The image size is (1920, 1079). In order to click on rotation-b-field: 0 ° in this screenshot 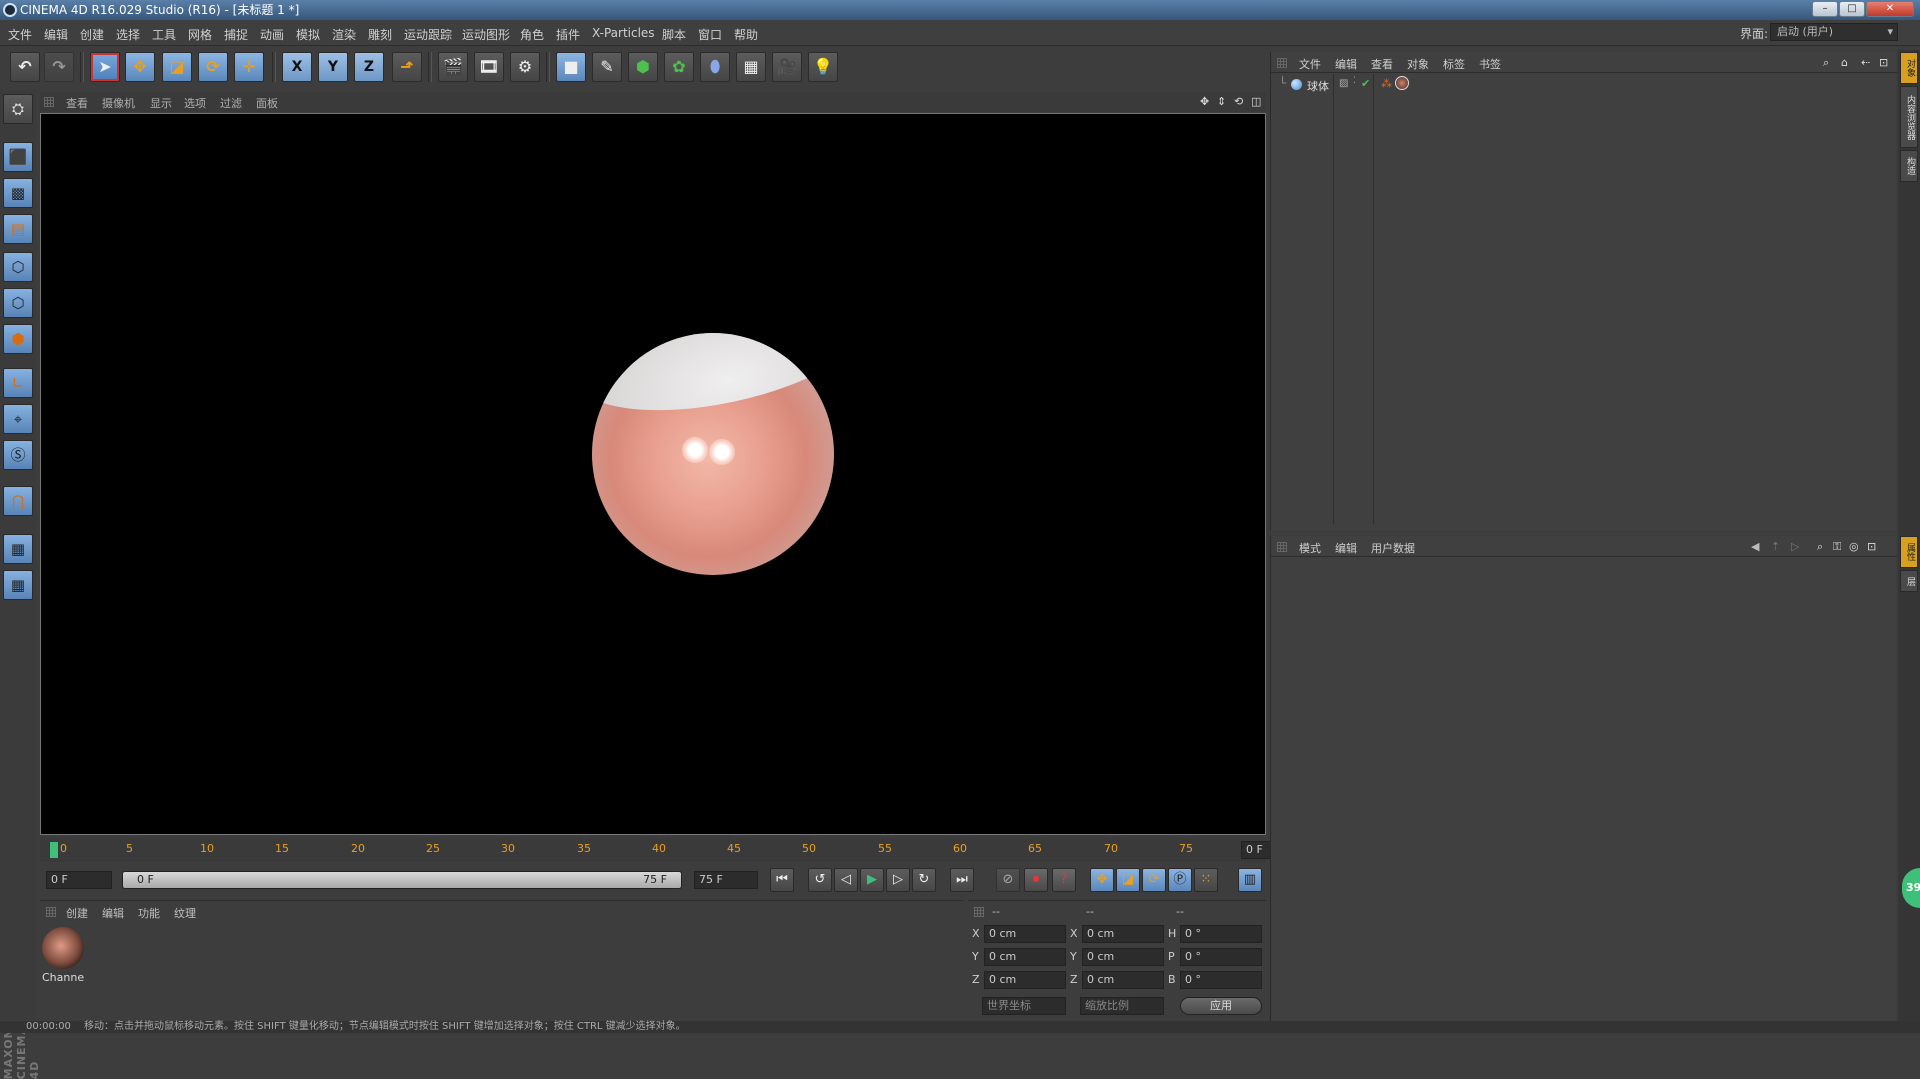, I will do `click(1221, 980)`.